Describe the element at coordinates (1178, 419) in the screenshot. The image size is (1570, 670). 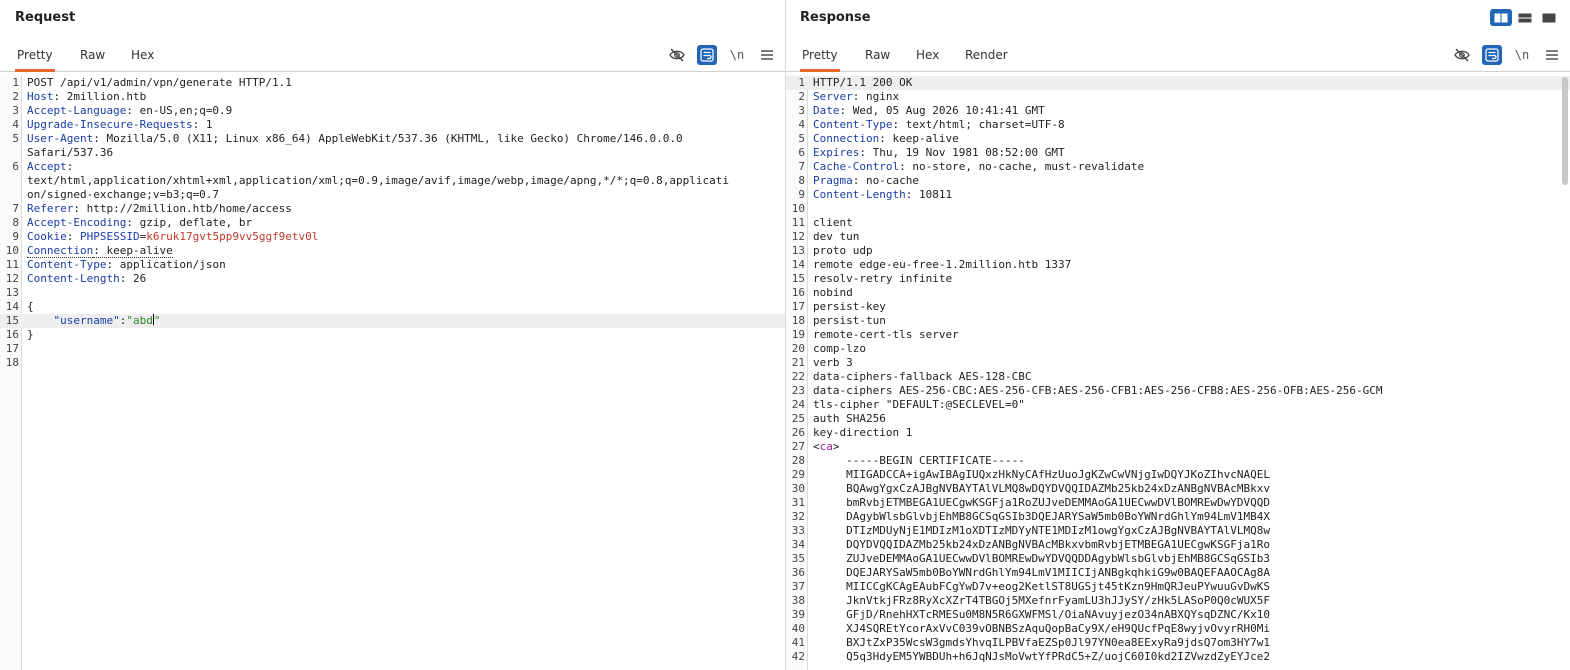
I see `code-line: 25 auth SHA256` at that location.